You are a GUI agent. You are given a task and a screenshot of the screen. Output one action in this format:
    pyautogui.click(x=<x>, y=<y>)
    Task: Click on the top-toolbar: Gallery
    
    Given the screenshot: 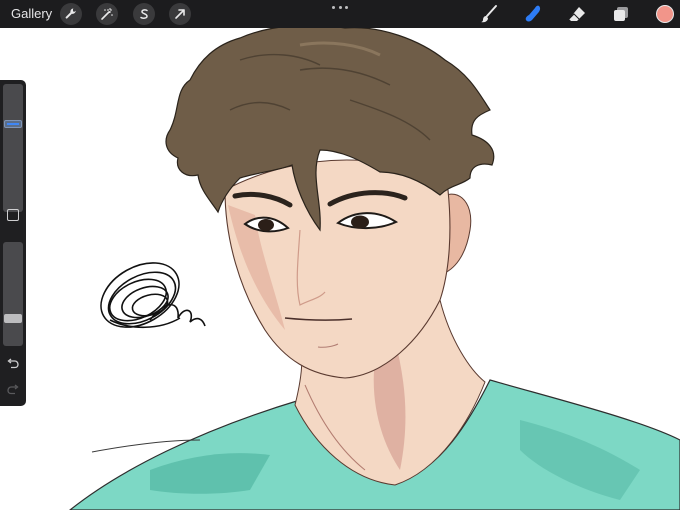 What is the action you would take?
    pyautogui.click(x=340, y=14)
    